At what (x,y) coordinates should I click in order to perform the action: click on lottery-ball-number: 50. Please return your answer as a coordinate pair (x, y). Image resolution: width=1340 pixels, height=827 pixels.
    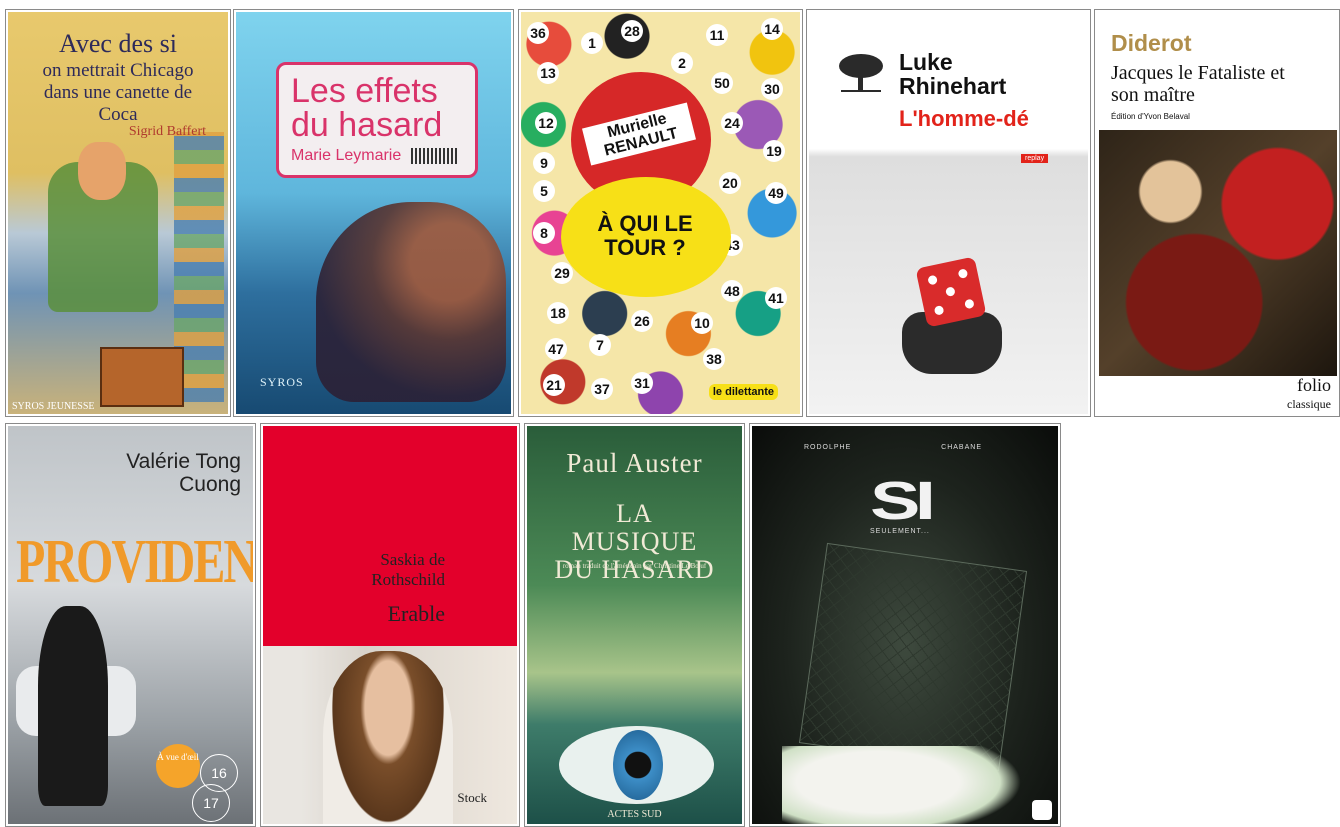
    Looking at the image, I should click on (722, 83).